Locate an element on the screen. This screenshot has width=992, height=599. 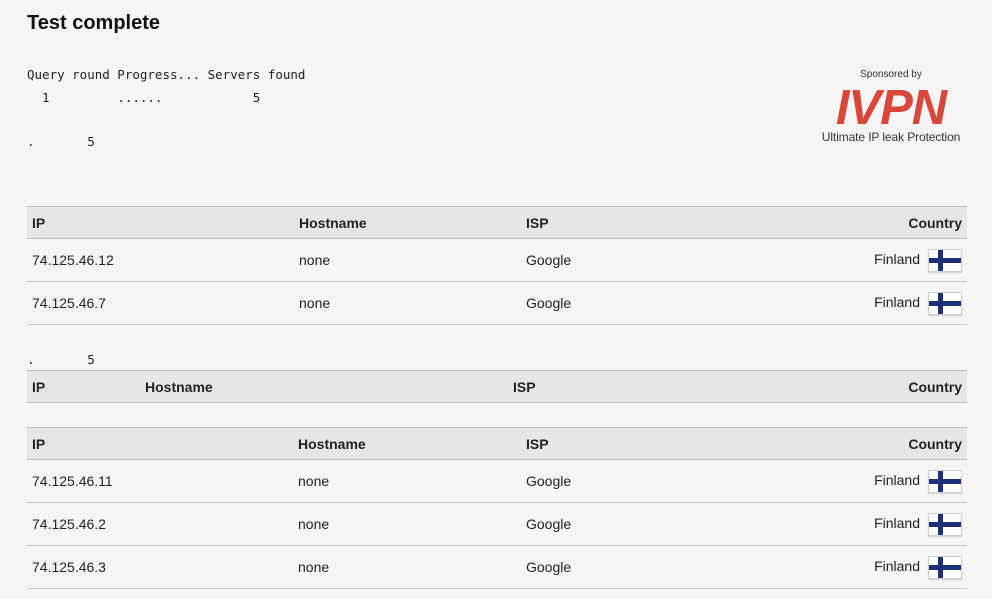
ivpn-logo-text: IVPN is located at coordinates (892, 106).